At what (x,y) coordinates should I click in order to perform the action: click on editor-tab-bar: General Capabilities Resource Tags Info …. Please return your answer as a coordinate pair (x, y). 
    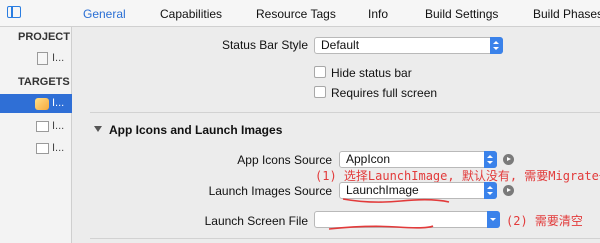
    Looking at the image, I should click on (300, 13).